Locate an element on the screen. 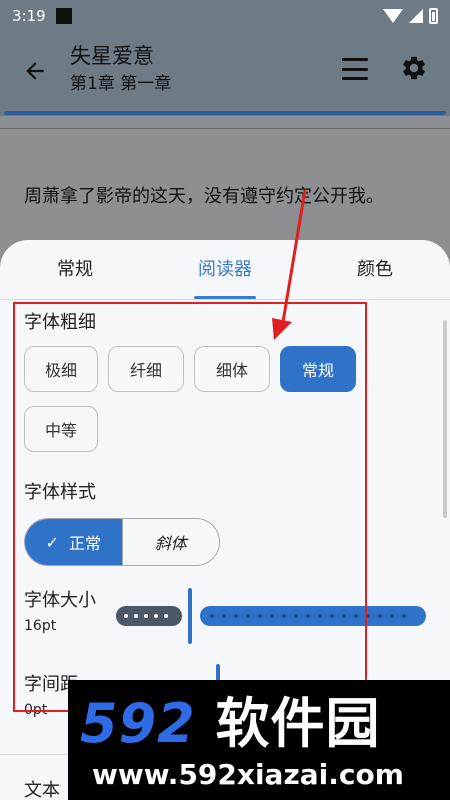  watermark-url: www.592xiazai.com is located at coordinates (248, 774).